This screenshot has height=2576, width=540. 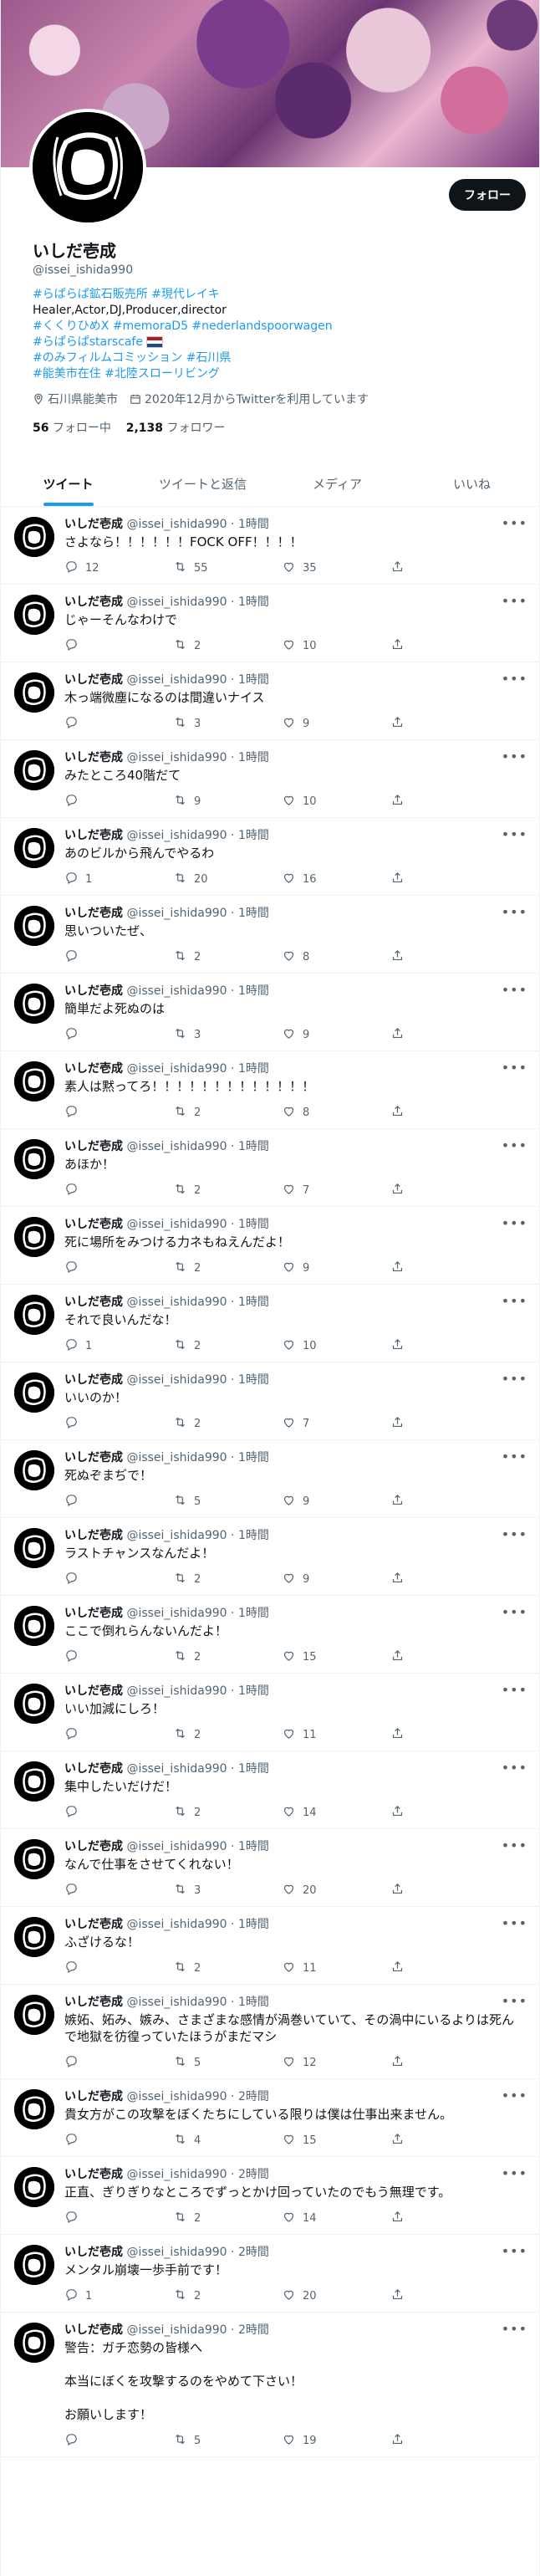 What do you see at coordinates (336, 1113) in the screenshot?
I see `like-button: 8` at bounding box center [336, 1113].